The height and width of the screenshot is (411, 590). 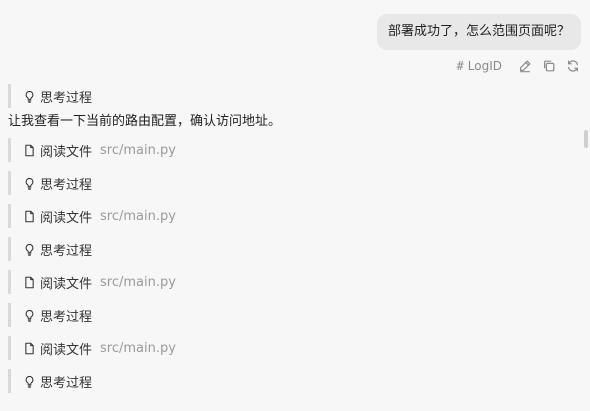 I want to click on user-message-bubble: 部署成功了，怎么范围页面呢？, so click(x=478, y=32).